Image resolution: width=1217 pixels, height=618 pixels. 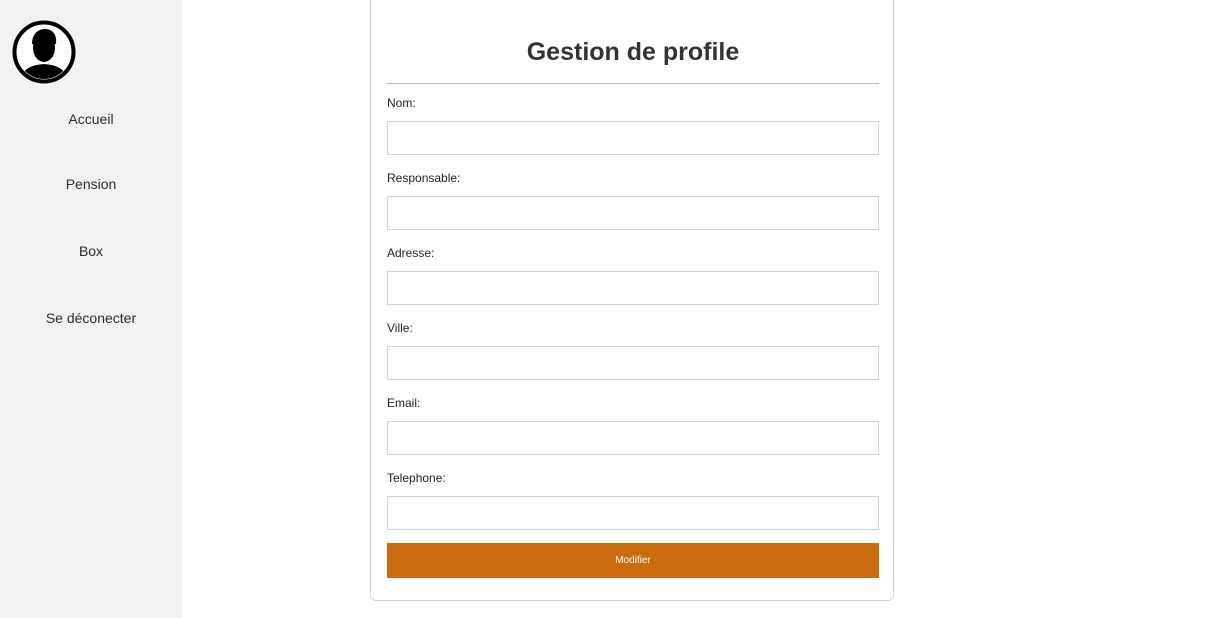 What do you see at coordinates (633, 560) in the screenshot?
I see `modifier-button: Modifier` at bounding box center [633, 560].